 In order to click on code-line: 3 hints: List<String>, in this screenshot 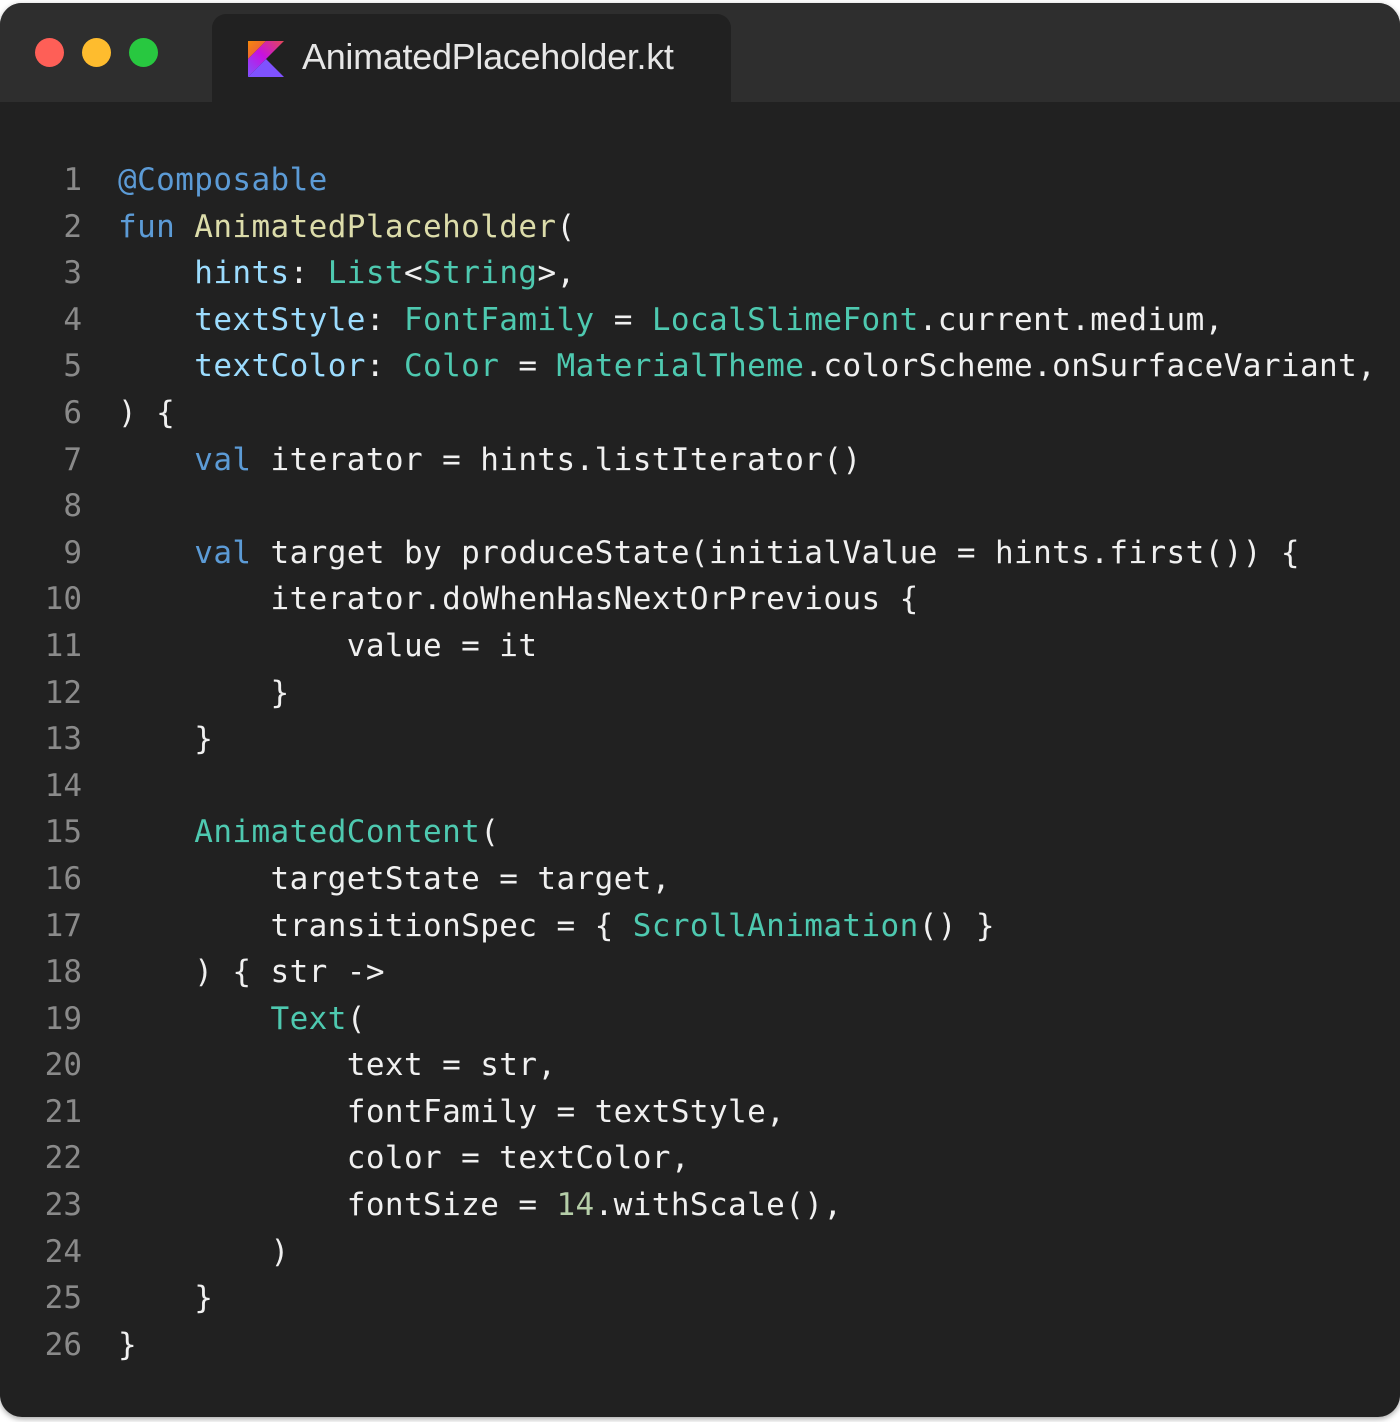, I will do `click(700, 273)`.